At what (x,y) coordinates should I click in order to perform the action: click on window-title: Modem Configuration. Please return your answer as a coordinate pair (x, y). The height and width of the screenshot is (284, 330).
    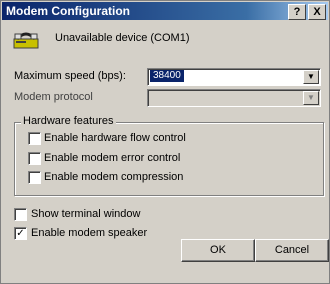
    Looking at the image, I should click on (68, 11).